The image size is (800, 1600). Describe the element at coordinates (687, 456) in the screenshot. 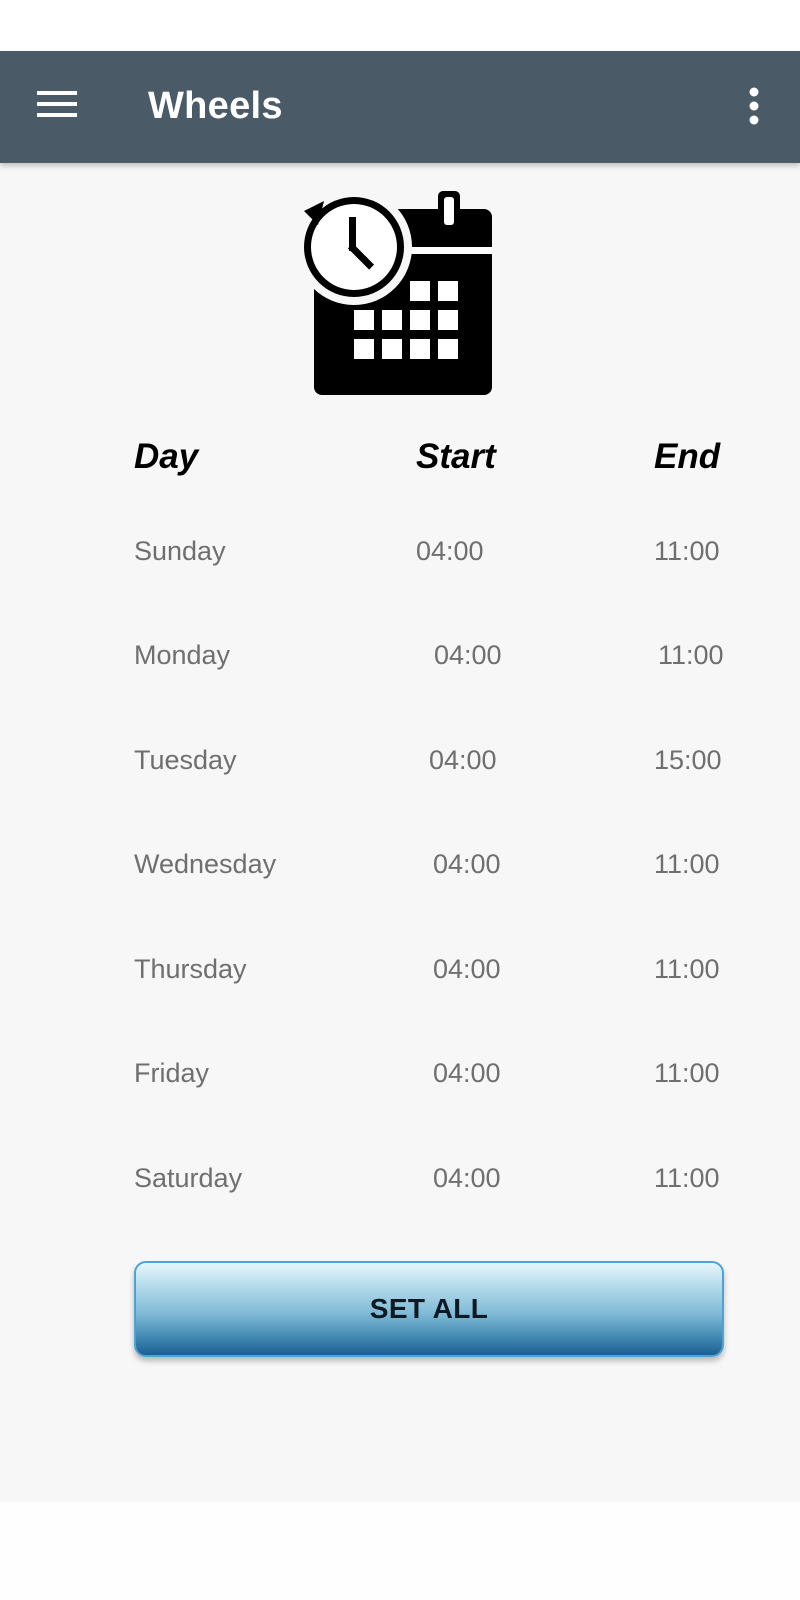

I see `column-header-end: End` at that location.